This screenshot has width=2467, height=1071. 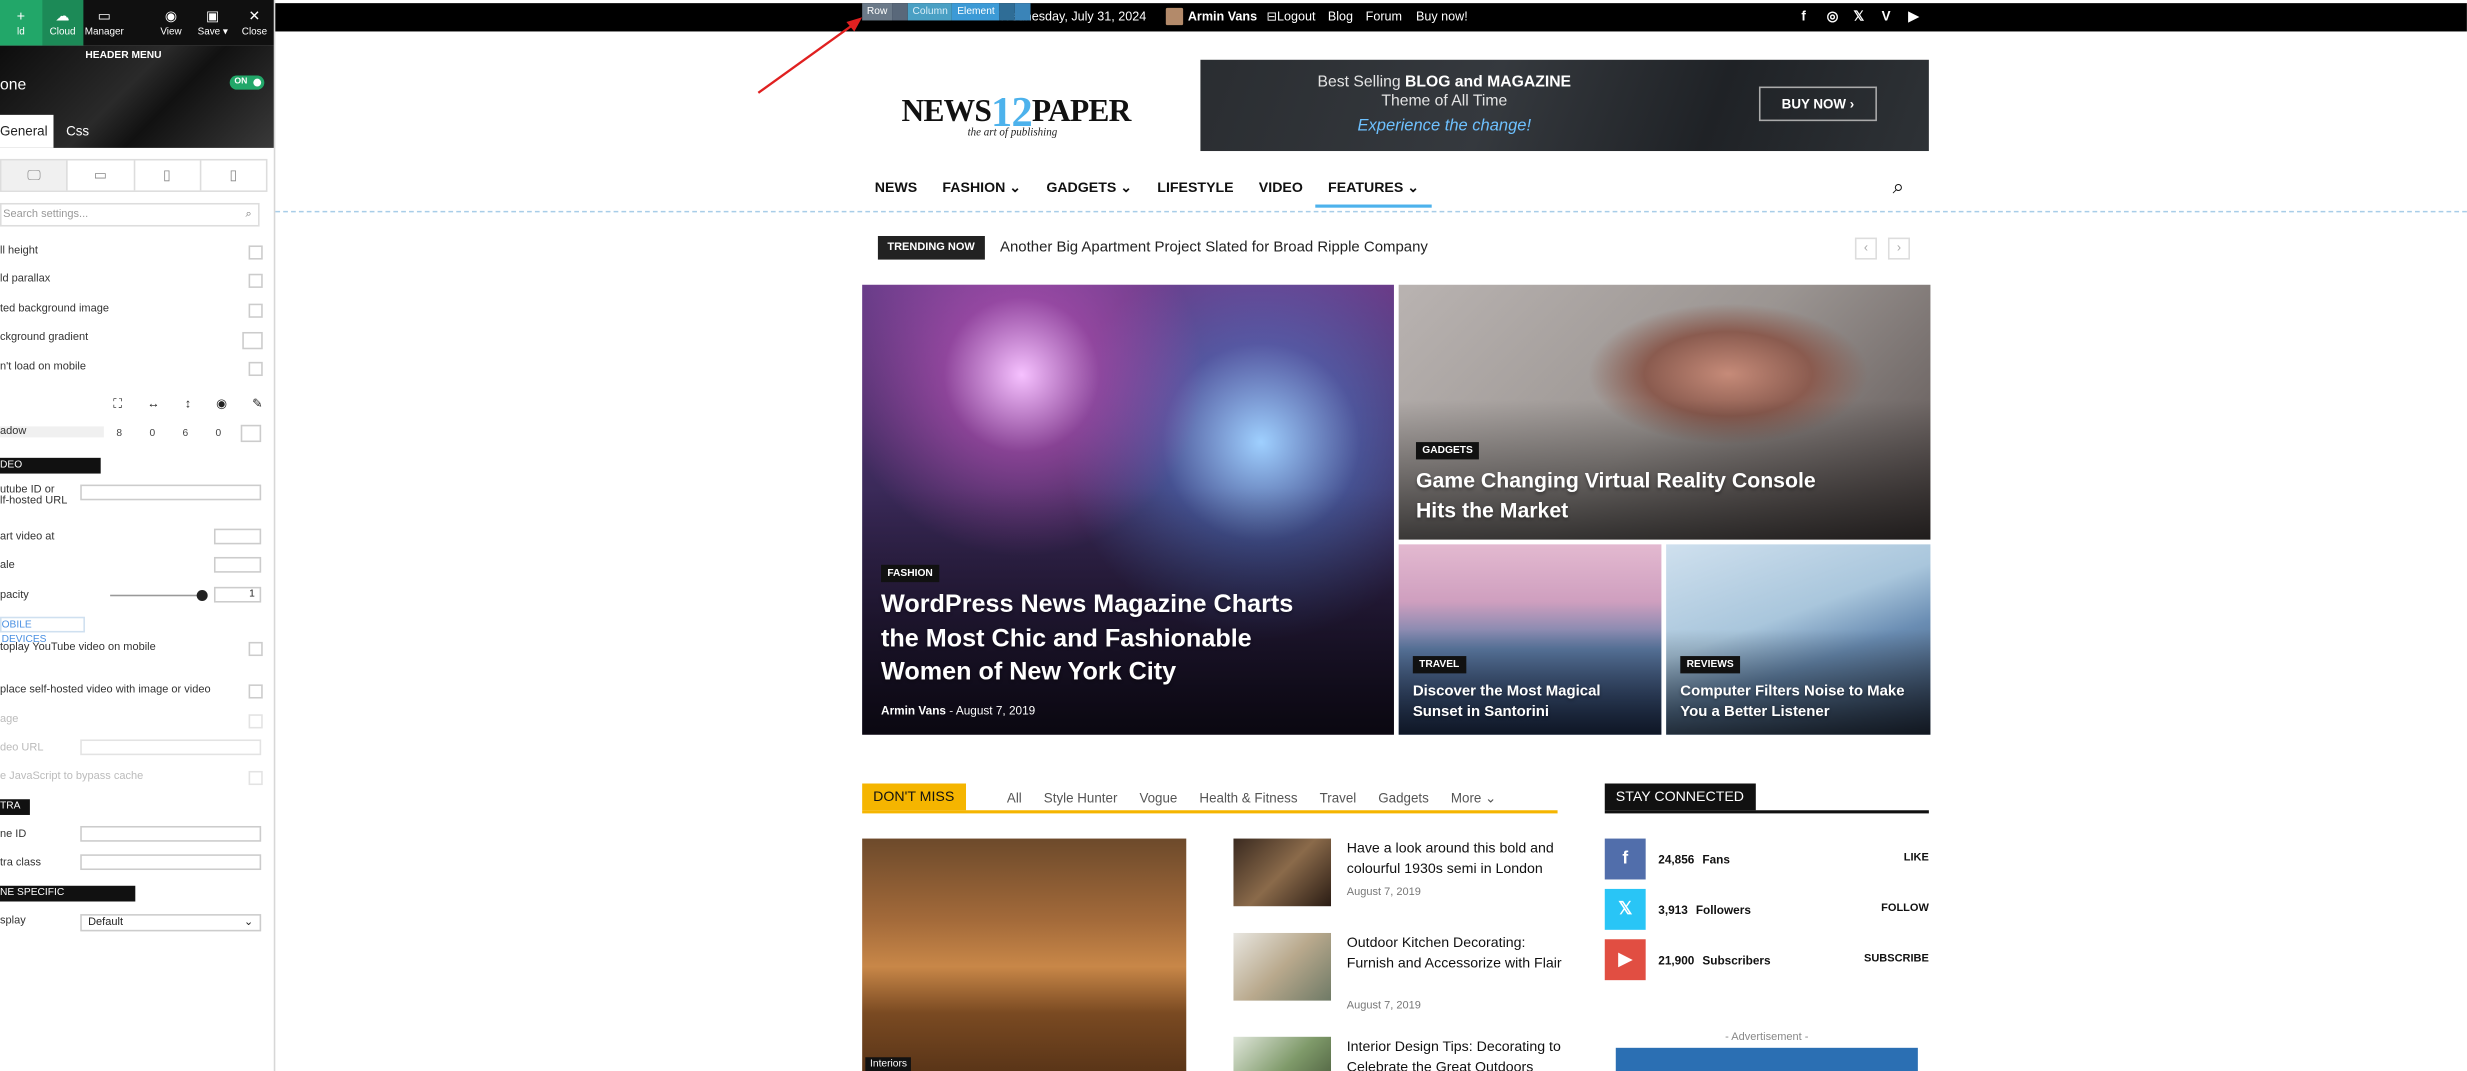 What do you see at coordinates (1886, 16) in the screenshot?
I see `vimeo-icon: V` at bounding box center [1886, 16].